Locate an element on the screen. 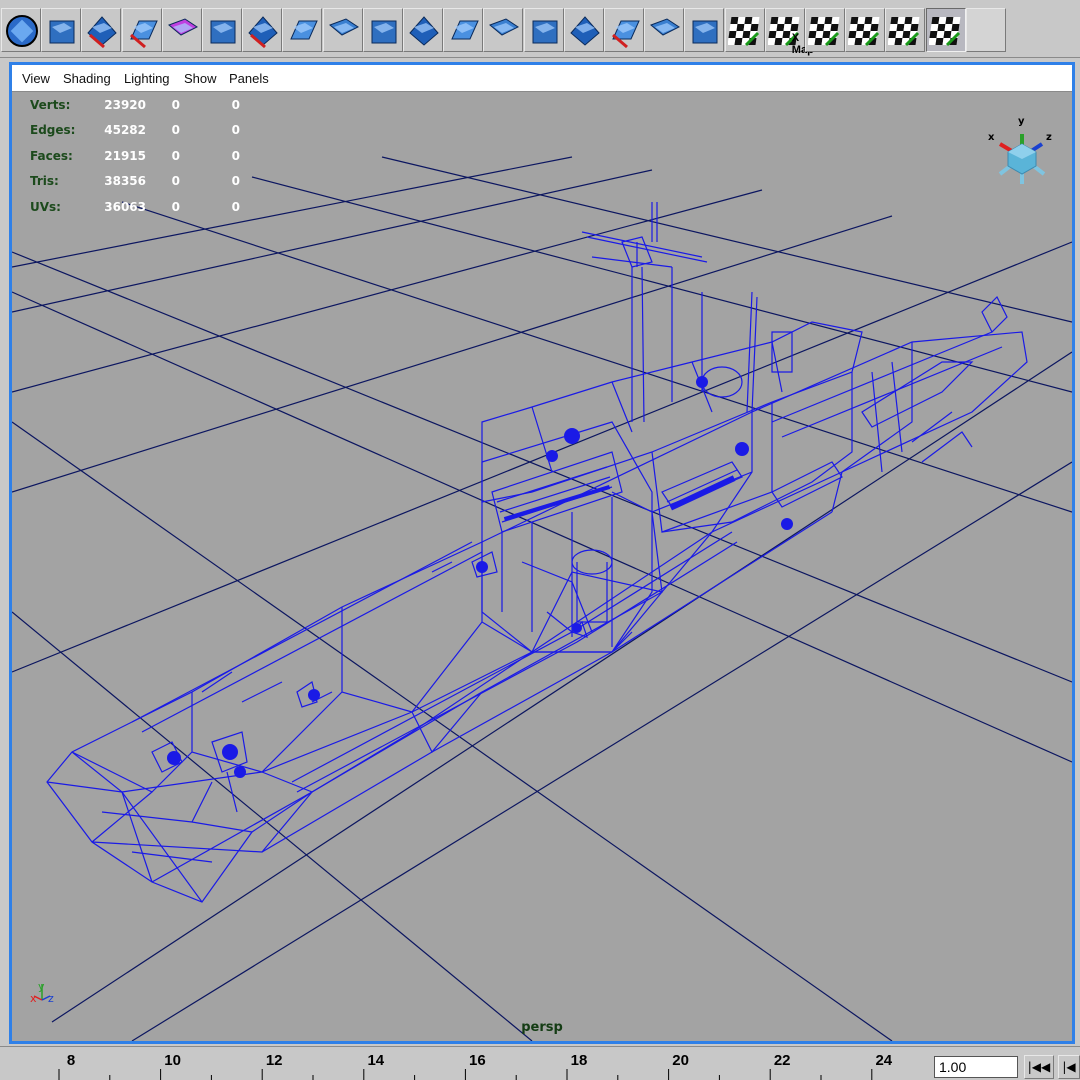 This screenshot has width=1080, height=1080. hud-value-total: 45282 is located at coordinates (125, 130).